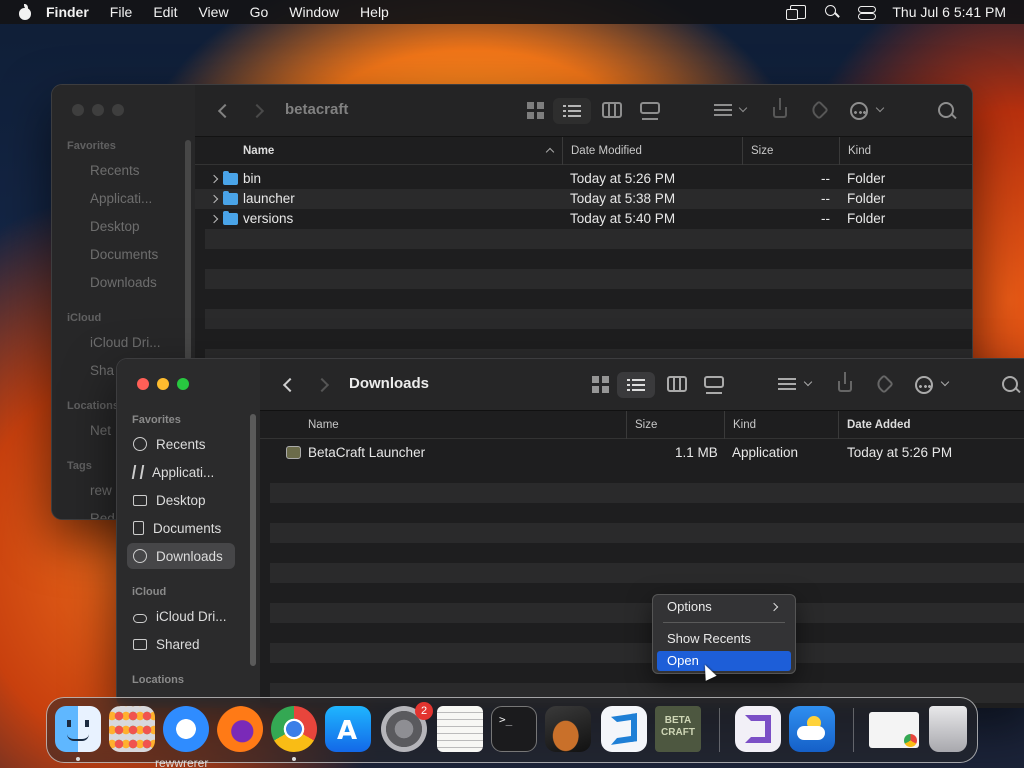  I want to click on firefox-icon, so click(240, 729).